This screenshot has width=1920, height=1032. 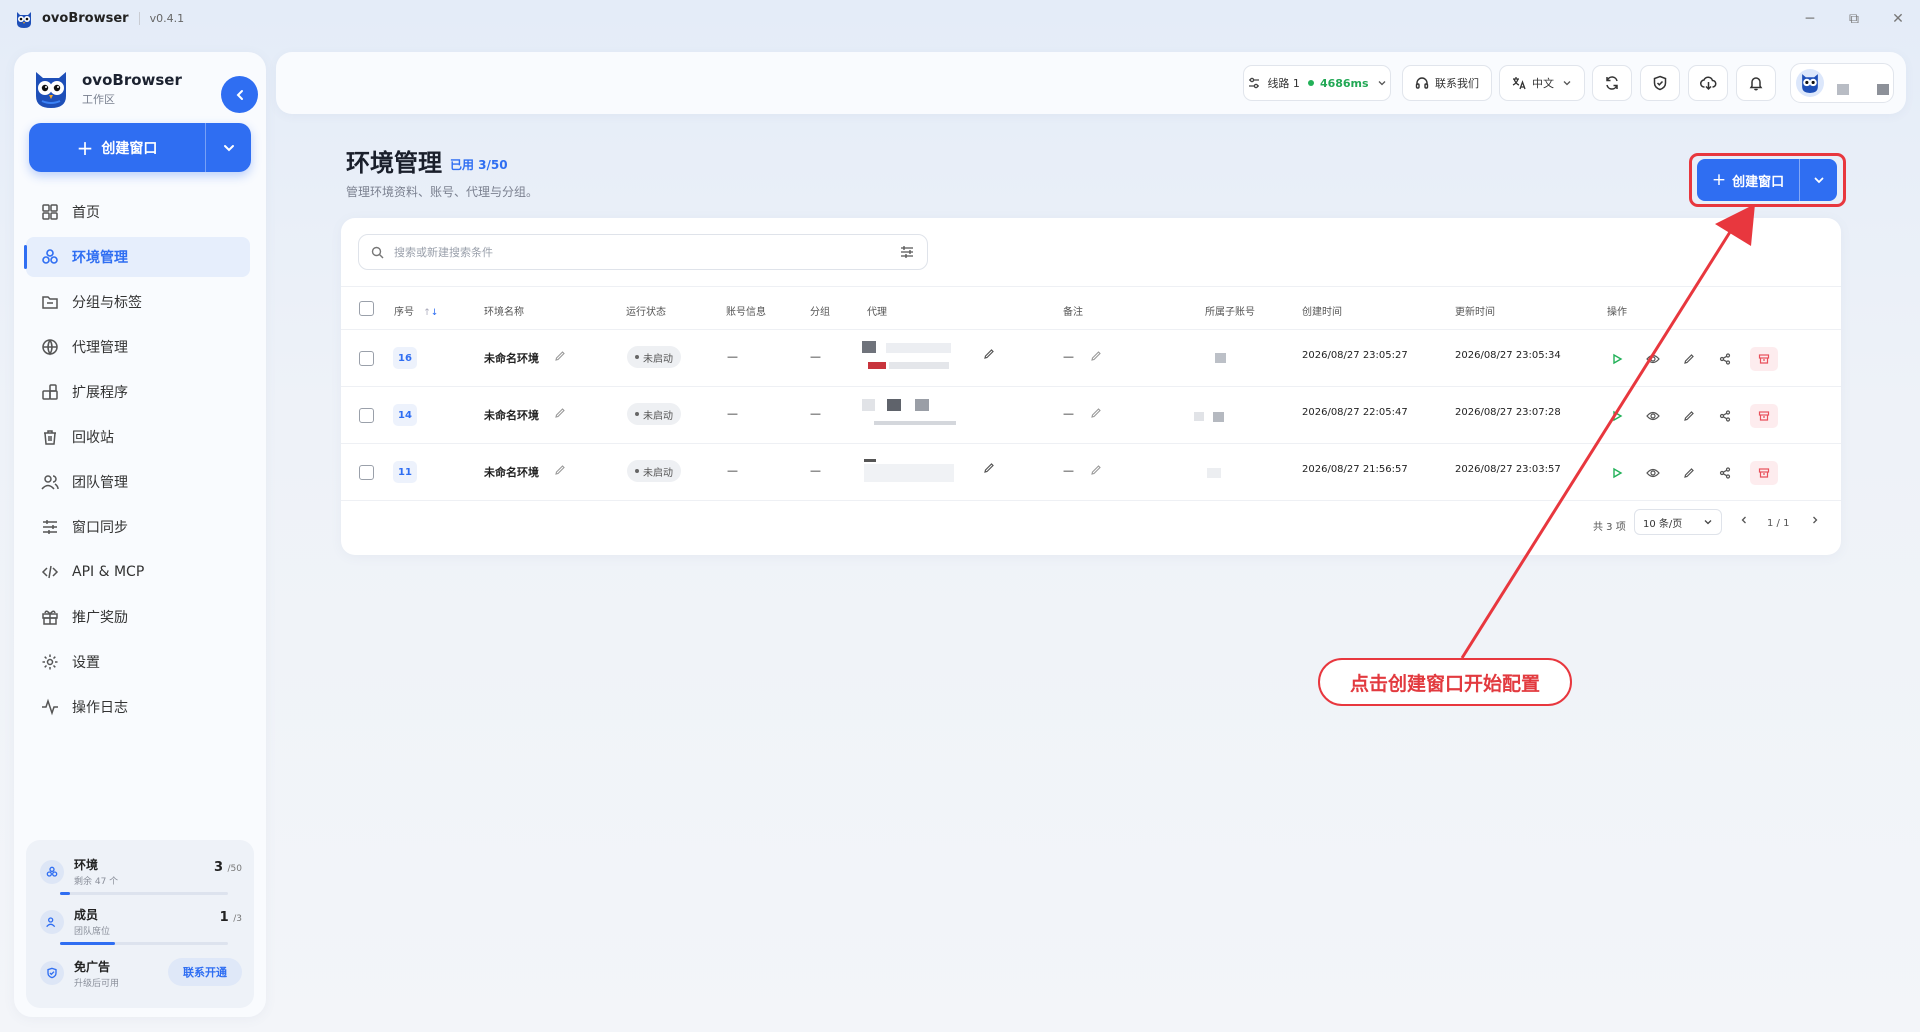 What do you see at coordinates (1756, 83) in the screenshot?
I see `notifications-button` at bounding box center [1756, 83].